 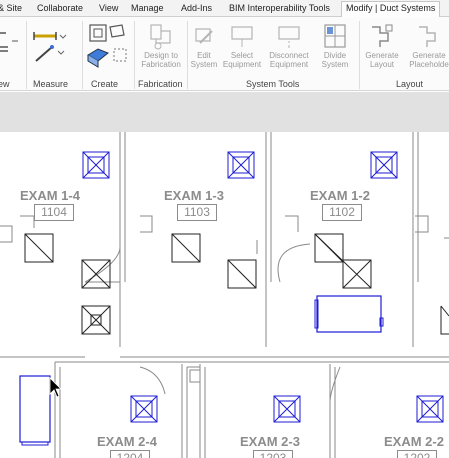 I want to click on disconnect-equipment-icon, so click(x=289, y=37).